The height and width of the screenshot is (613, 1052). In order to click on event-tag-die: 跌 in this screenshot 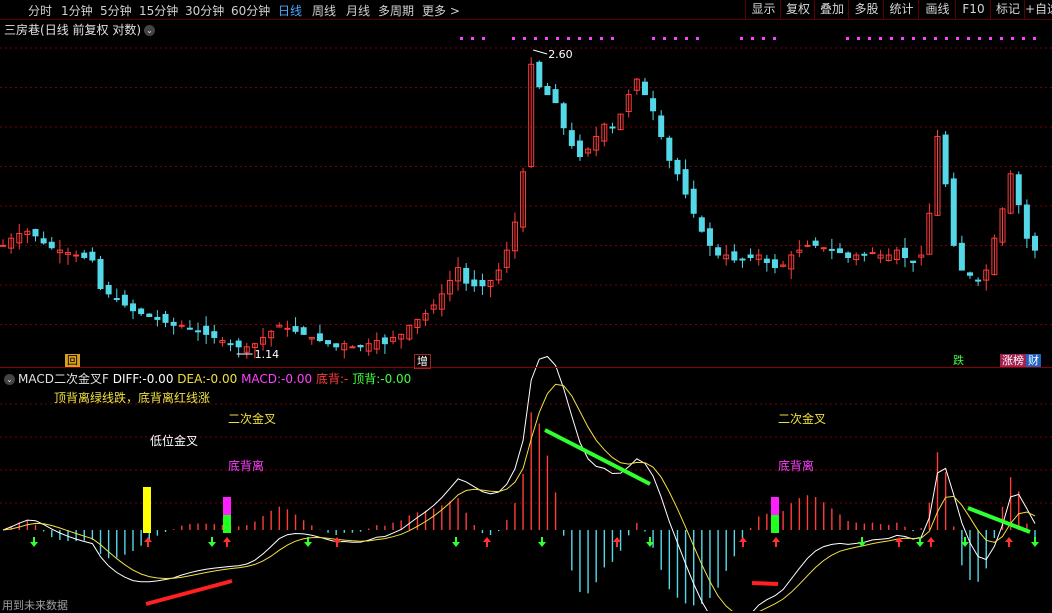, I will do `click(958, 360)`.